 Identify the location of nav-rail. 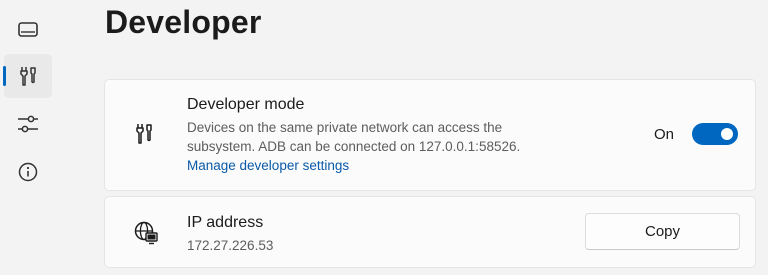
(28, 137).